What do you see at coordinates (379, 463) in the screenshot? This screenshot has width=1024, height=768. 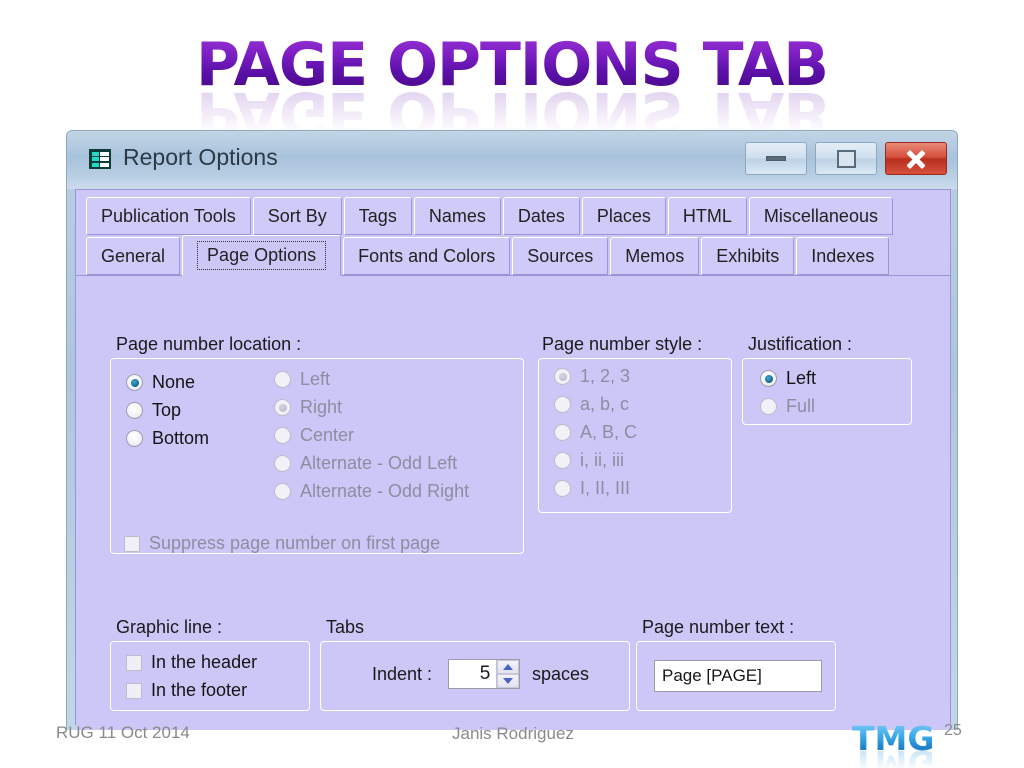 I see `radio-label: Alternate - Odd Left` at bounding box center [379, 463].